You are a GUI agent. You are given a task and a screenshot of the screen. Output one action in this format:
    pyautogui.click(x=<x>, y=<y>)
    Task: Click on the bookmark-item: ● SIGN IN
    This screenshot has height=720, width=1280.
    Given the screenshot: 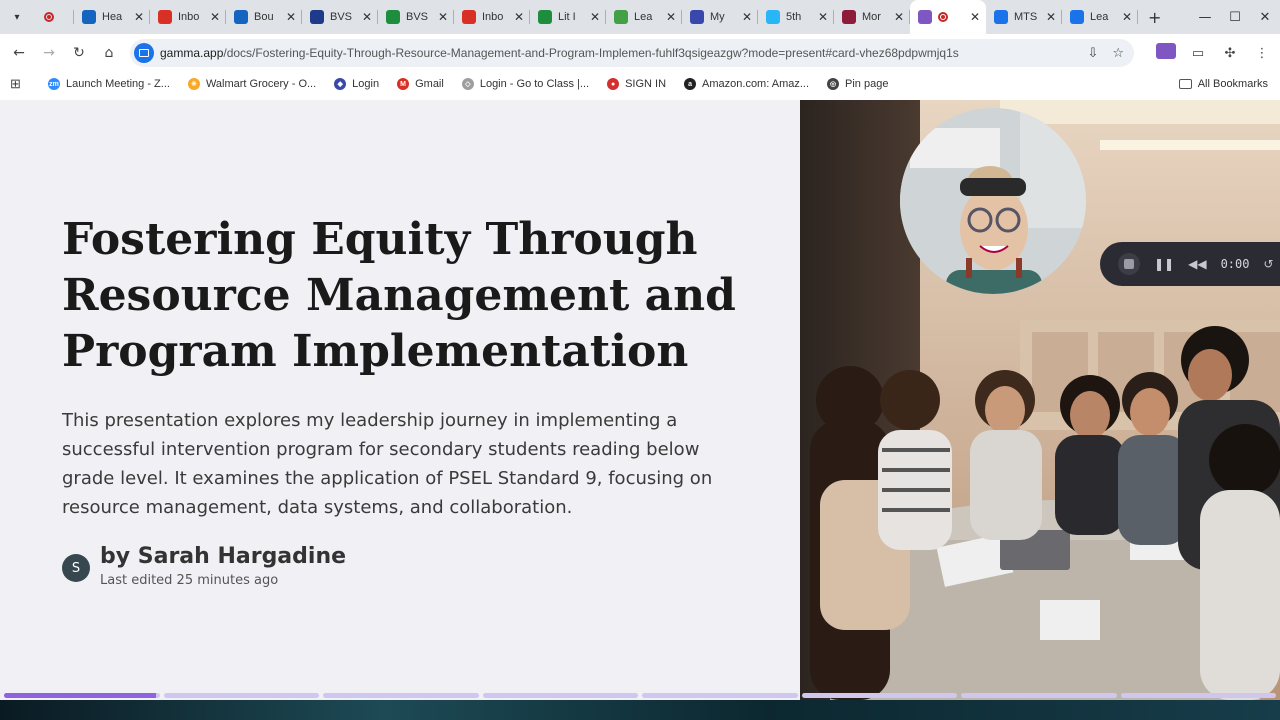 What is the action you would take?
    pyautogui.click(x=636, y=84)
    